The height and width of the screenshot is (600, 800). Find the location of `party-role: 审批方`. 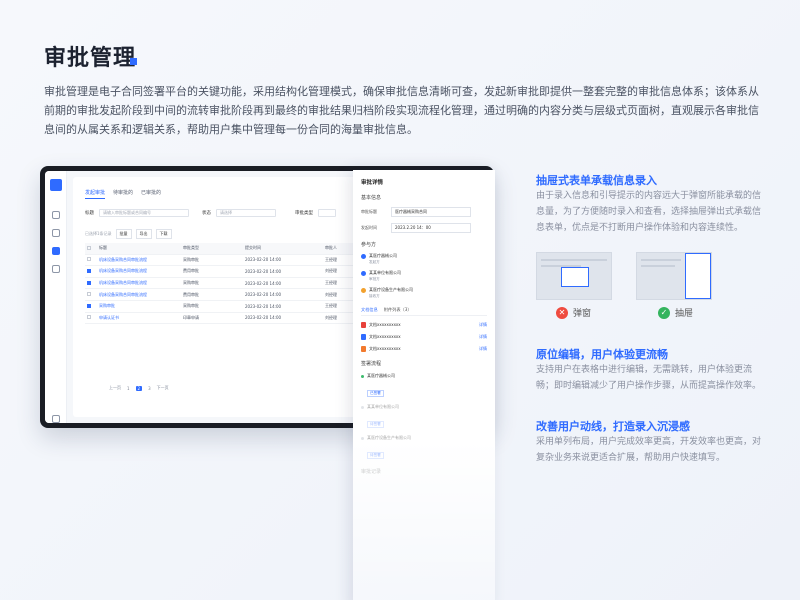

party-role: 审批方 is located at coordinates (374, 279).